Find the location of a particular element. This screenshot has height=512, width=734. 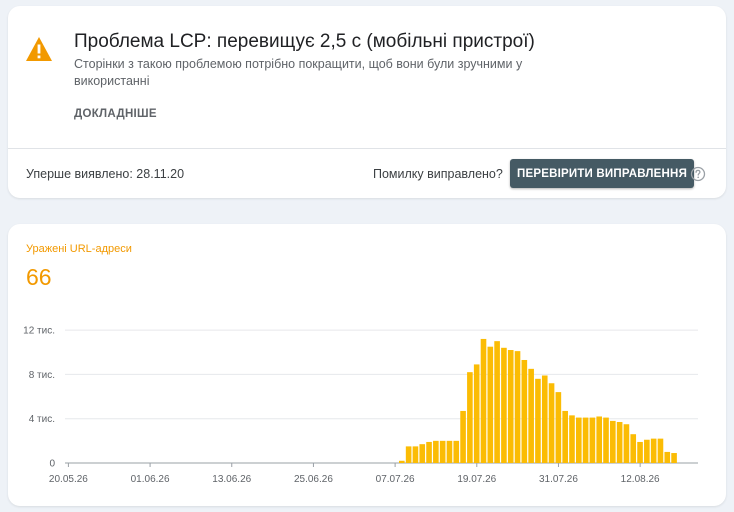

details-link: ДОКЛАДНІШЕ is located at coordinates (115, 114).